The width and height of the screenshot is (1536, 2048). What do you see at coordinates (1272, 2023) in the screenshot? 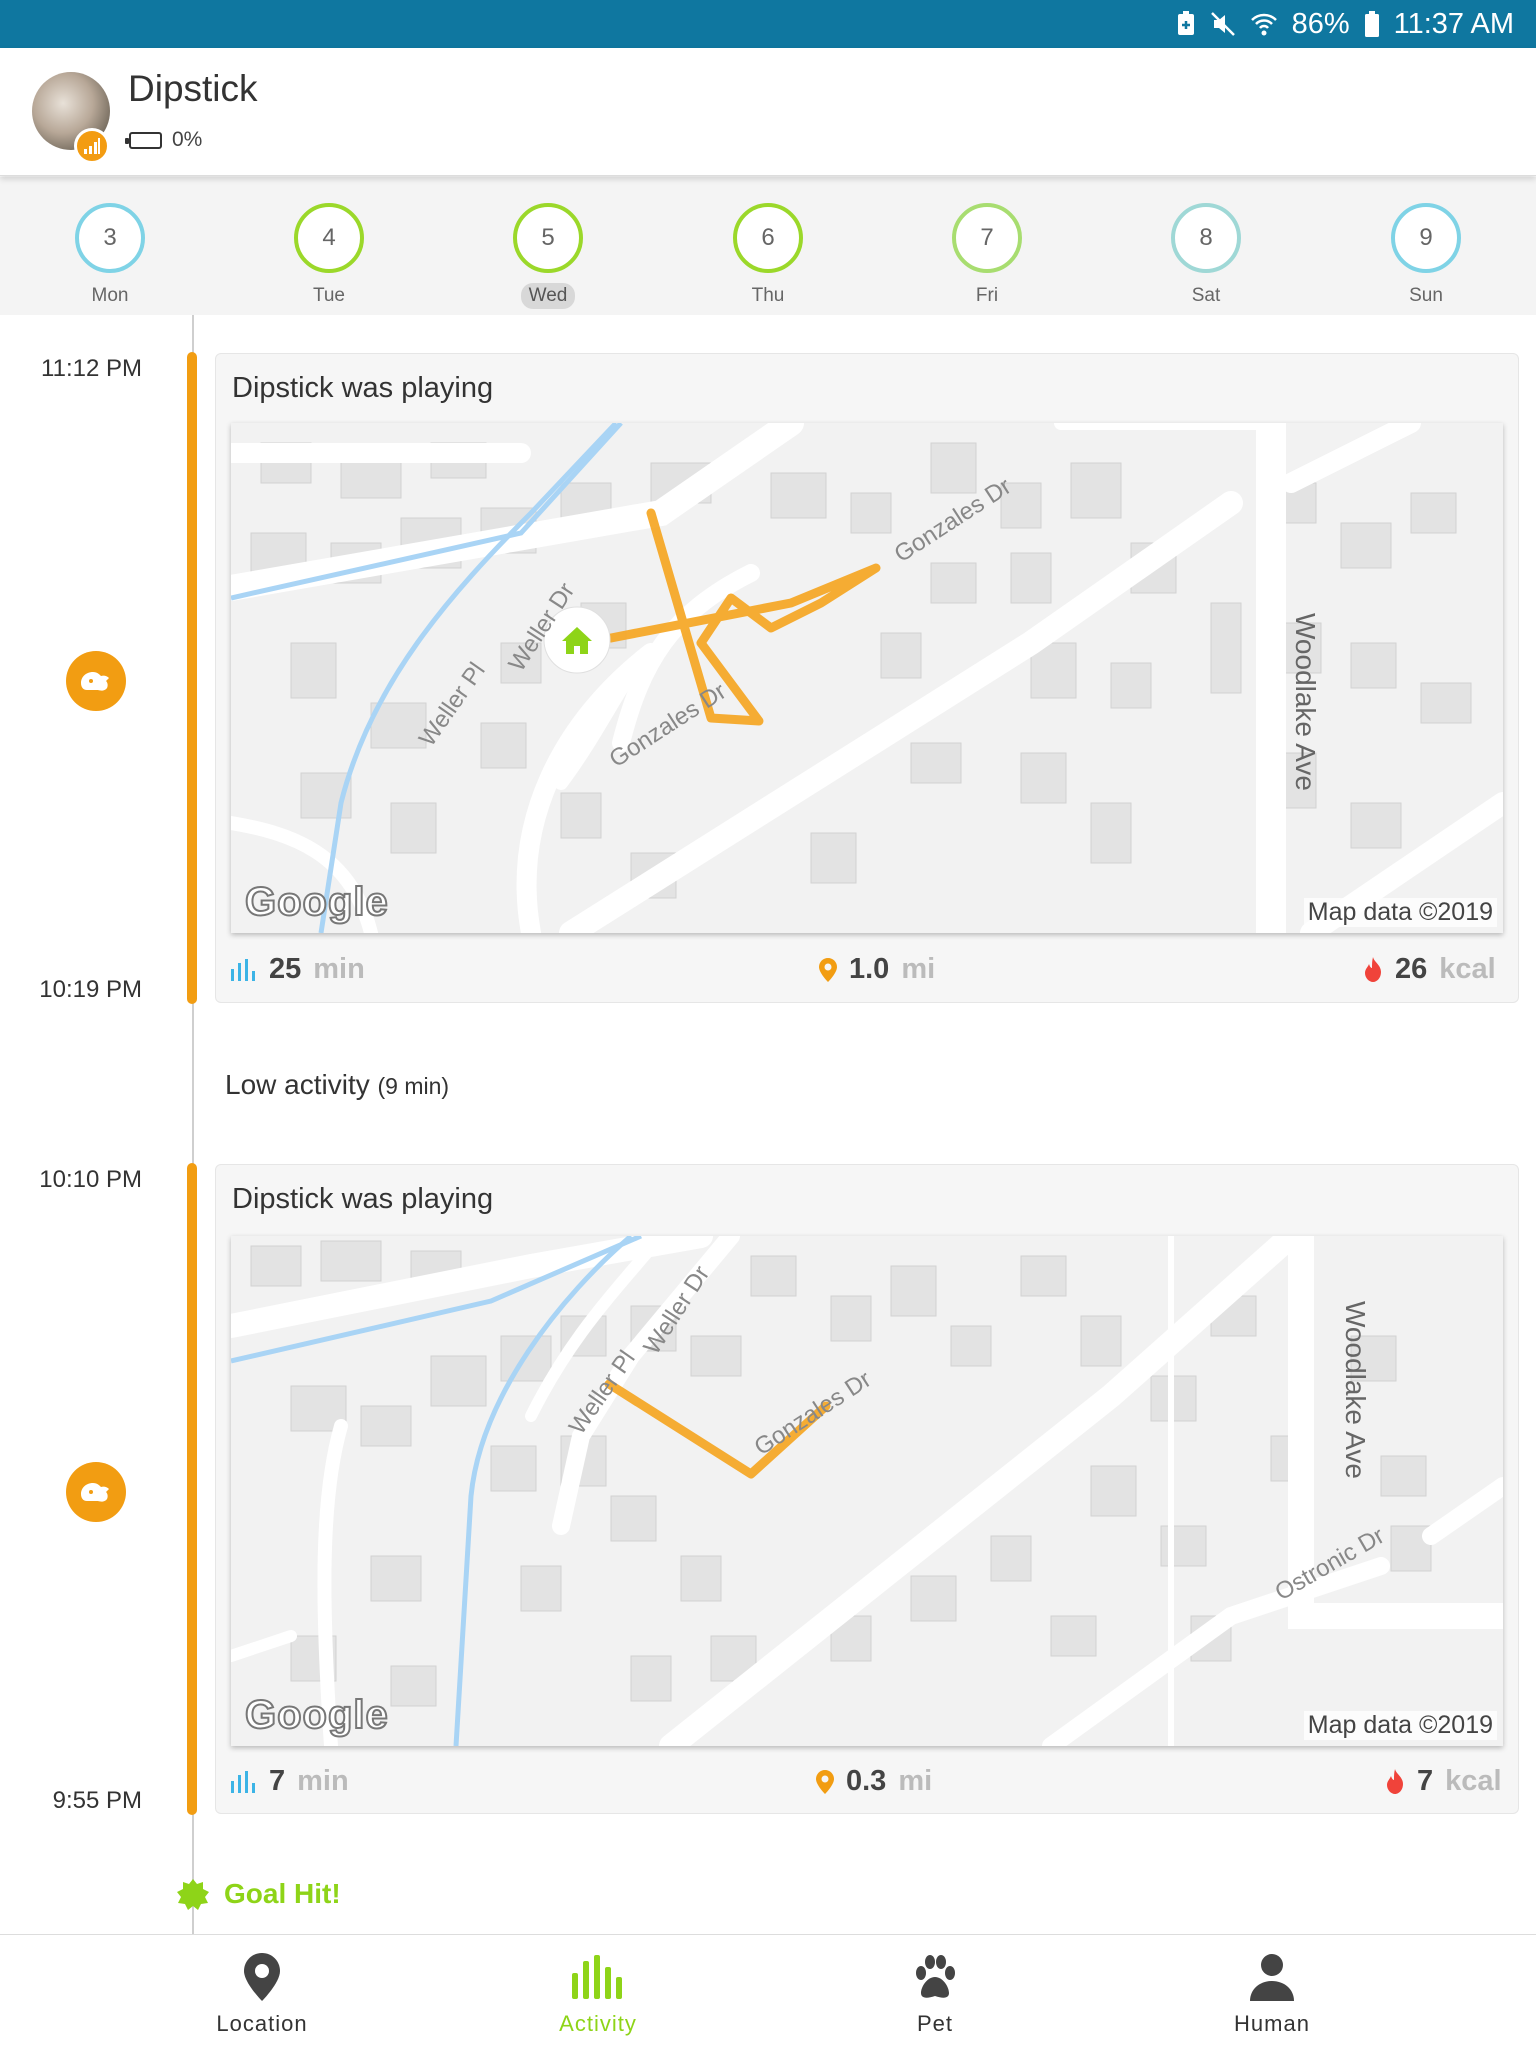
I see `nav-label: Human` at bounding box center [1272, 2023].